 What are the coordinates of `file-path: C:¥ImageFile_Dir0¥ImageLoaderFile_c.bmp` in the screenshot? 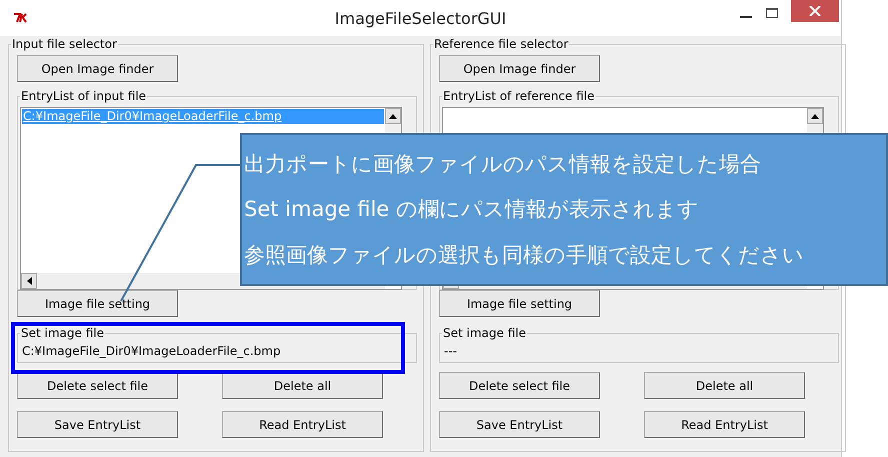 It's located at (151, 351).